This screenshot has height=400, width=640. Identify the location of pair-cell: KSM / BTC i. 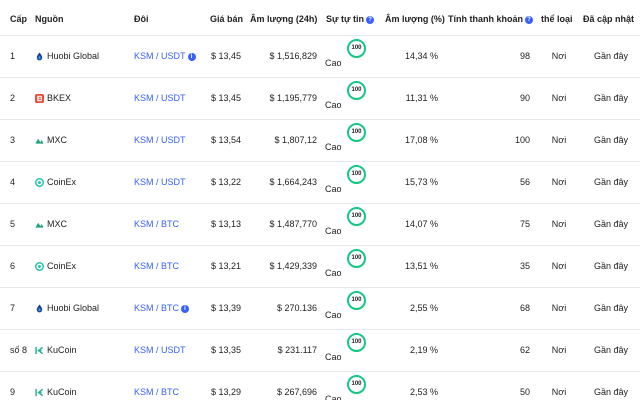
(162, 308).